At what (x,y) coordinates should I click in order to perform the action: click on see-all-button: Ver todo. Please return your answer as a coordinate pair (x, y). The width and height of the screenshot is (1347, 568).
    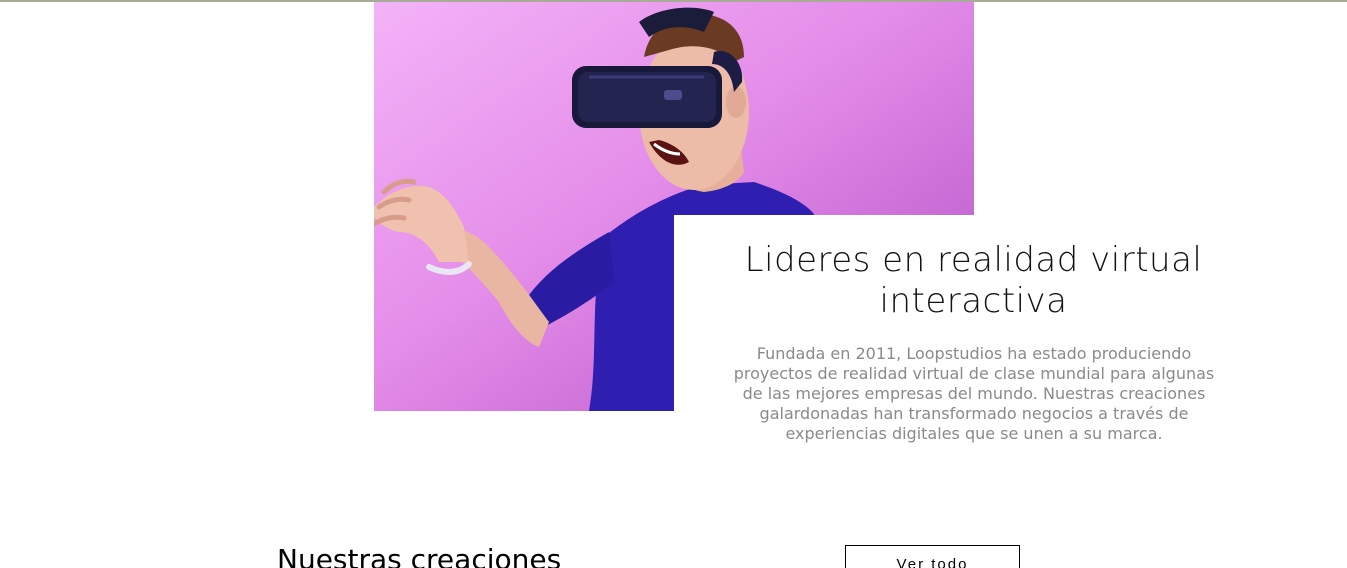
    Looking at the image, I should click on (932, 556).